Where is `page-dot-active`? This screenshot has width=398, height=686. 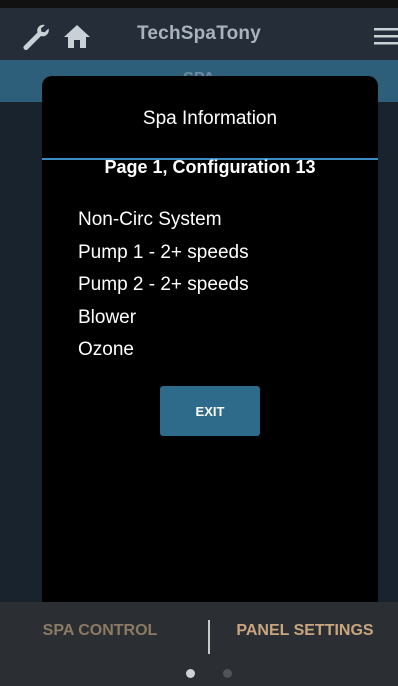 page-dot-active is located at coordinates (190, 673).